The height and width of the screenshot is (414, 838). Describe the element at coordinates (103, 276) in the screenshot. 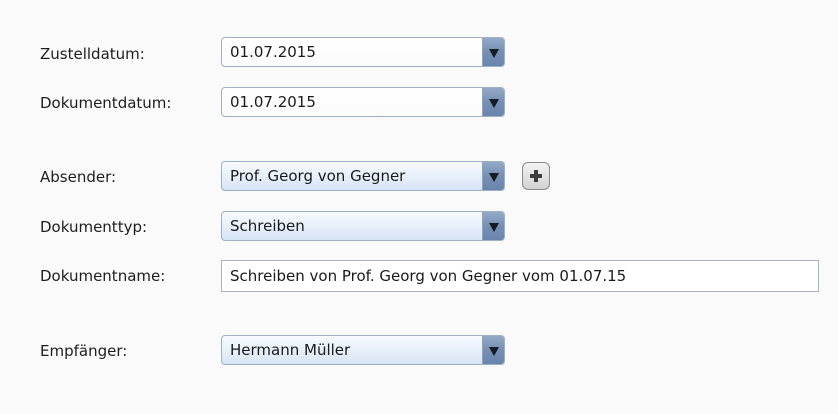

I see `dokumentname-label: Dokumentname:` at that location.